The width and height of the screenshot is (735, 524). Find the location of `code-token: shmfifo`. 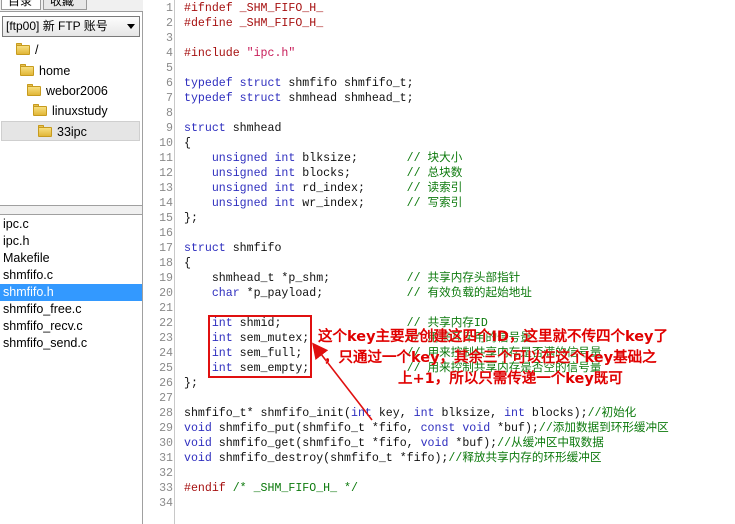

code-token: shmfifo is located at coordinates (253, 248).